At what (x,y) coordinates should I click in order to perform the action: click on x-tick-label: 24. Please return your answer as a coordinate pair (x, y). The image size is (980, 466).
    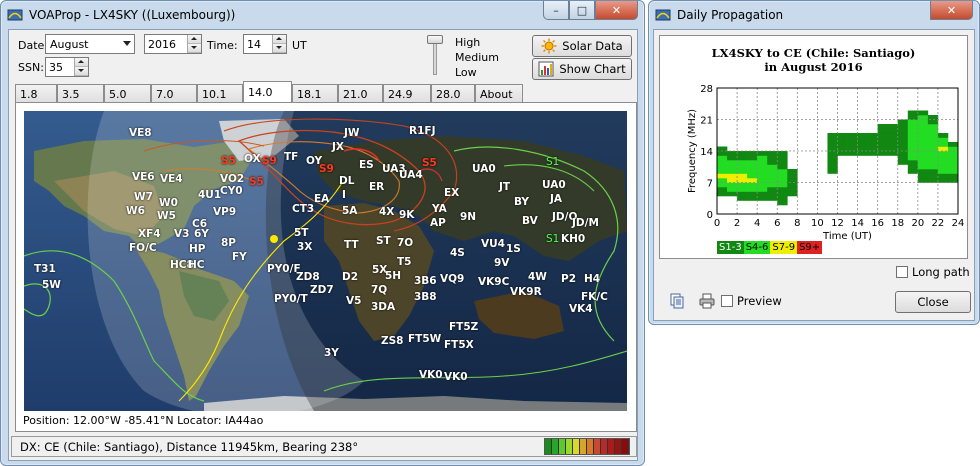
    Looking at the image, I should click on (958, 223).